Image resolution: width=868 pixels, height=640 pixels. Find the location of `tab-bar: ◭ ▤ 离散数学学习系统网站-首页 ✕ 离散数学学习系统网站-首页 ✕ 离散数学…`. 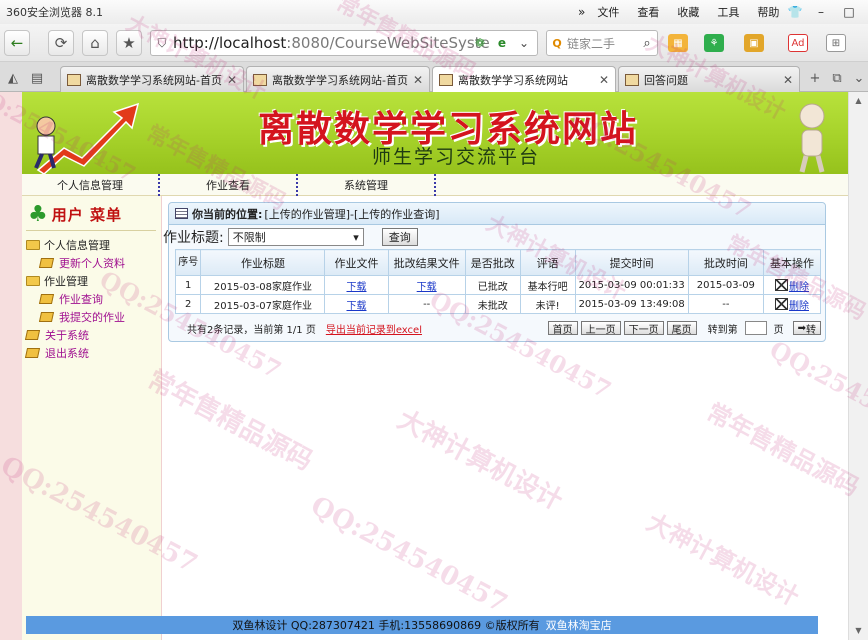

tab-bar: ◭ ▤ 离散数学学习系统网站-首页 ✕ 离散数学学习系统网站-首页 ✕ 离散数学… is located at coordinates (434, 77).